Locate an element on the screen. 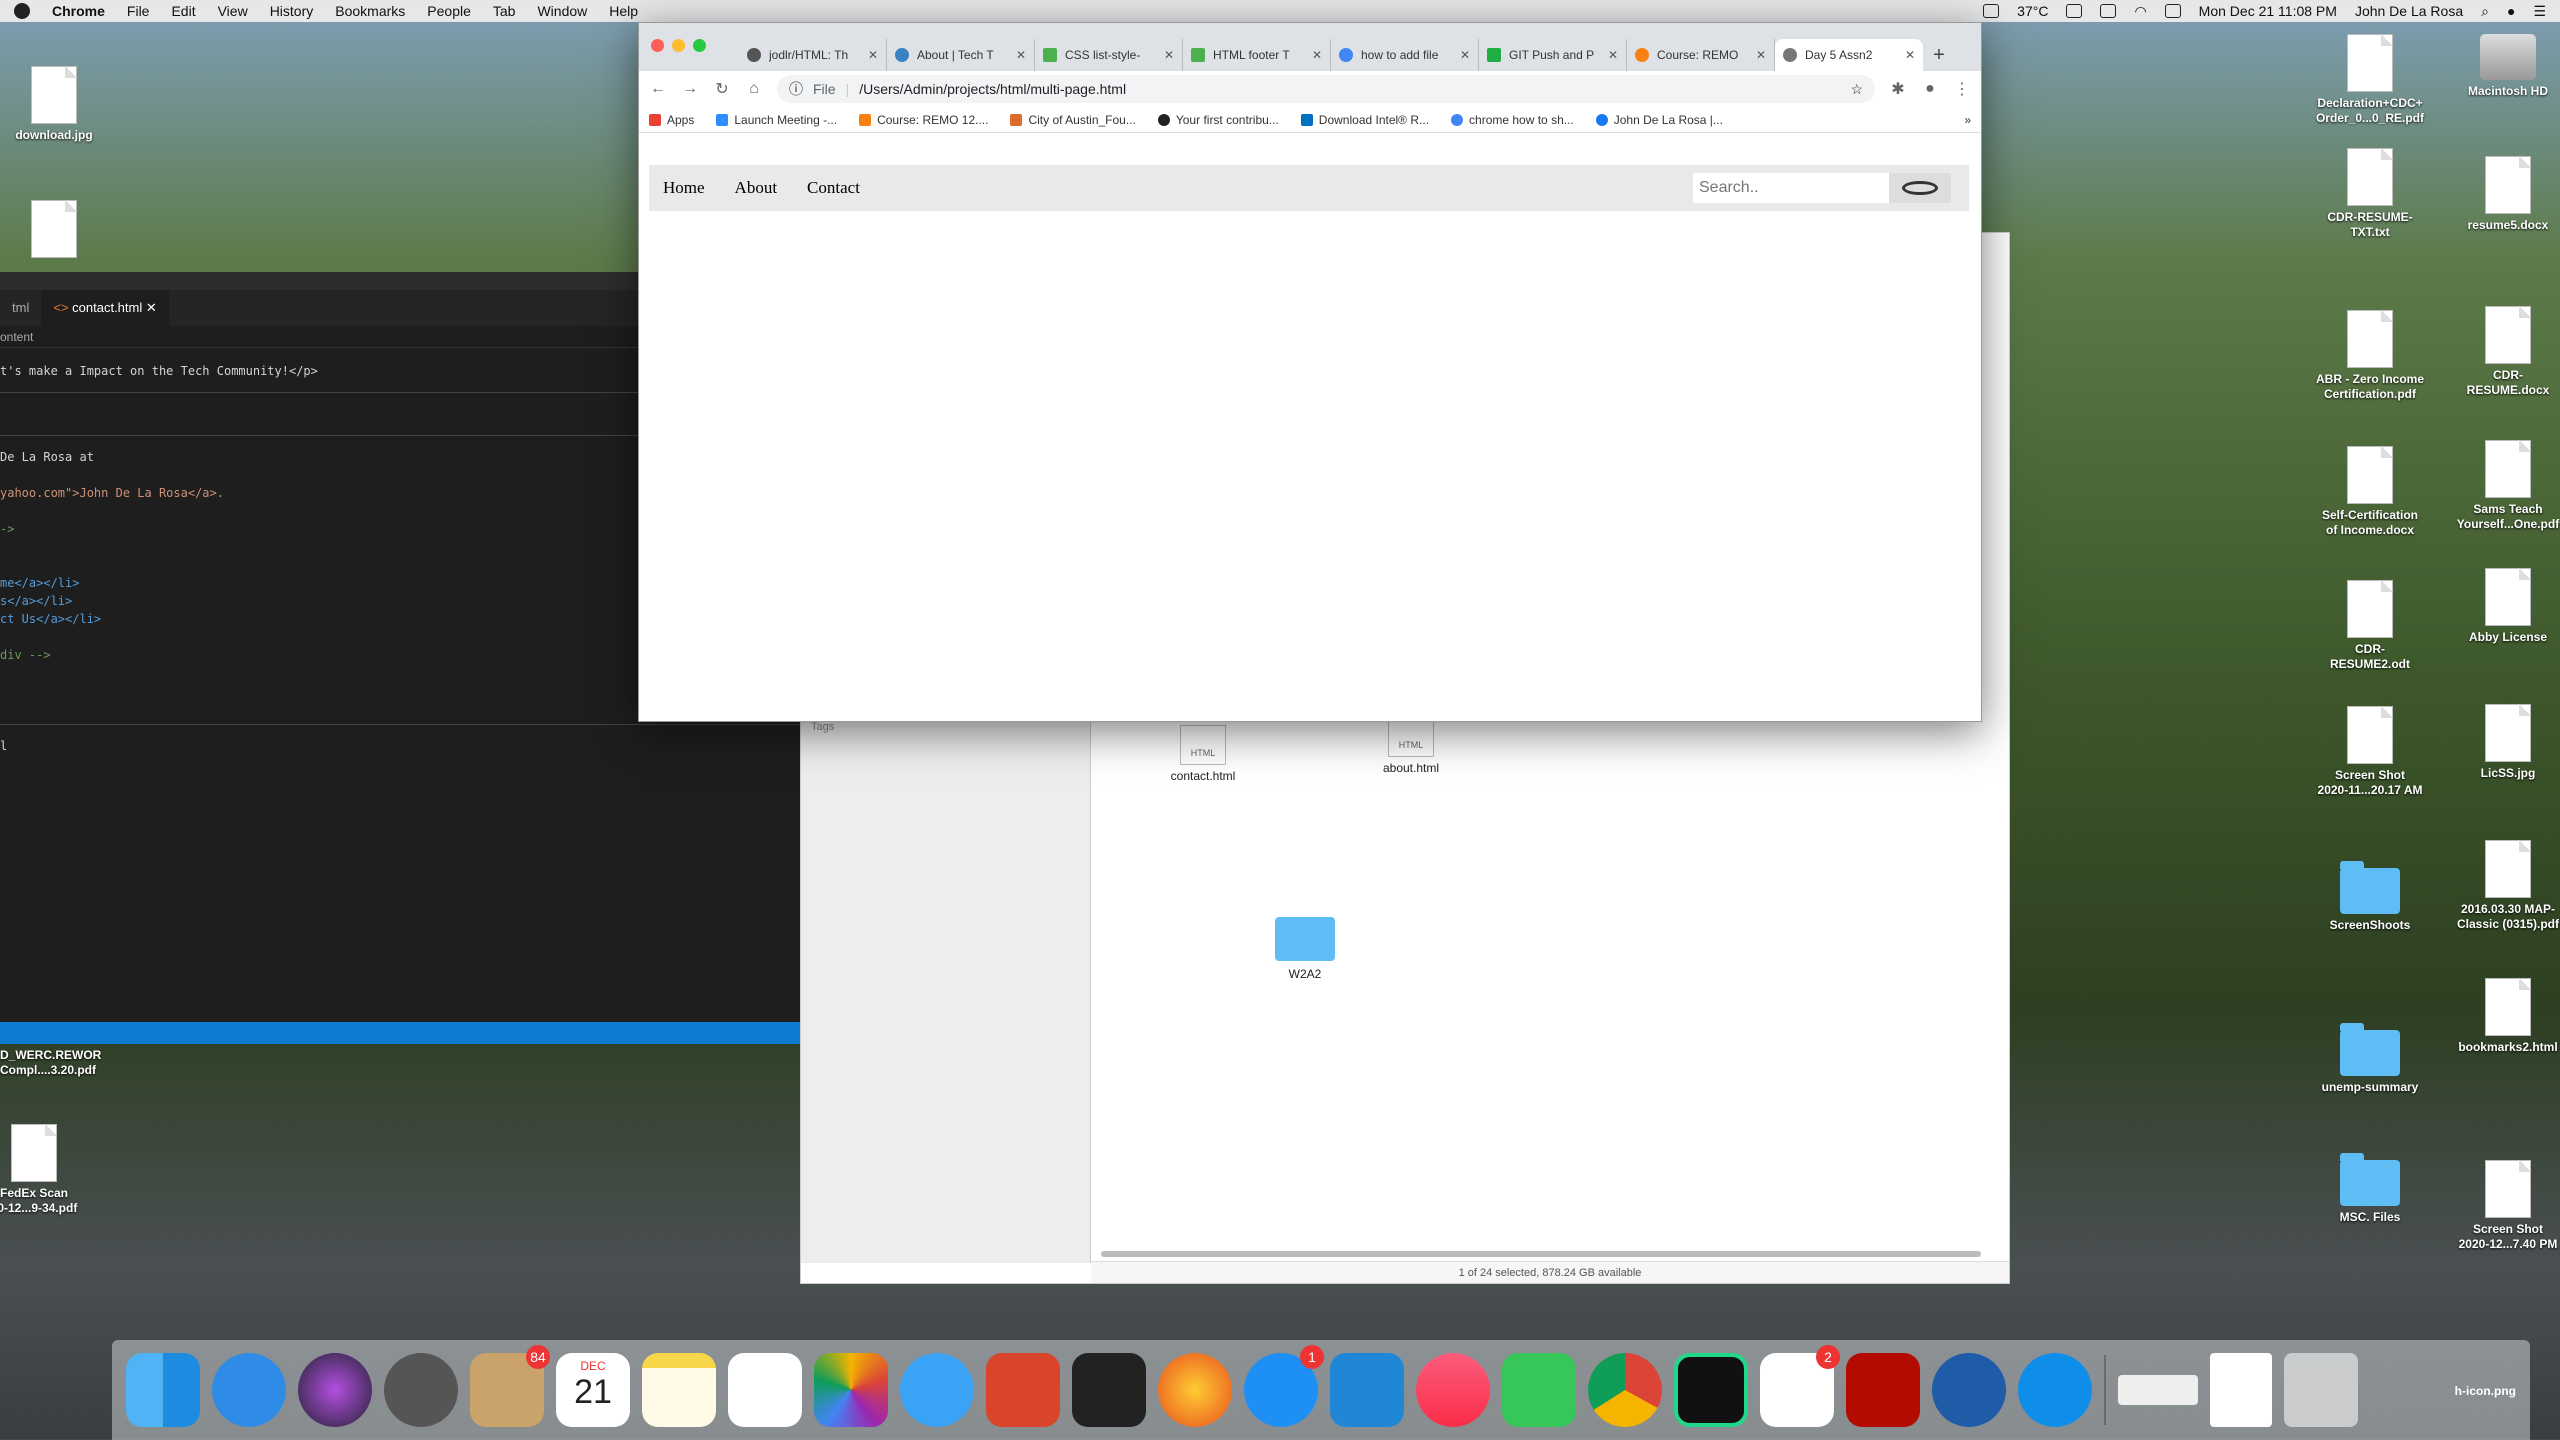  browser-tab: About | Tech T ✕ is located at coordinates (961, 55).